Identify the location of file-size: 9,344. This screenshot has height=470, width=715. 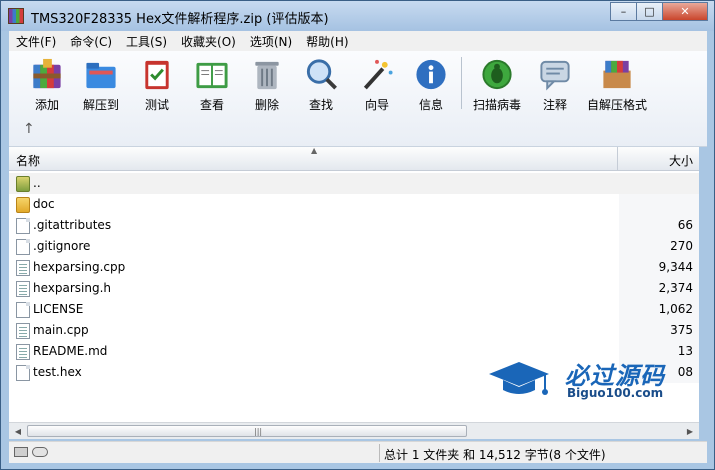
(675, 267).